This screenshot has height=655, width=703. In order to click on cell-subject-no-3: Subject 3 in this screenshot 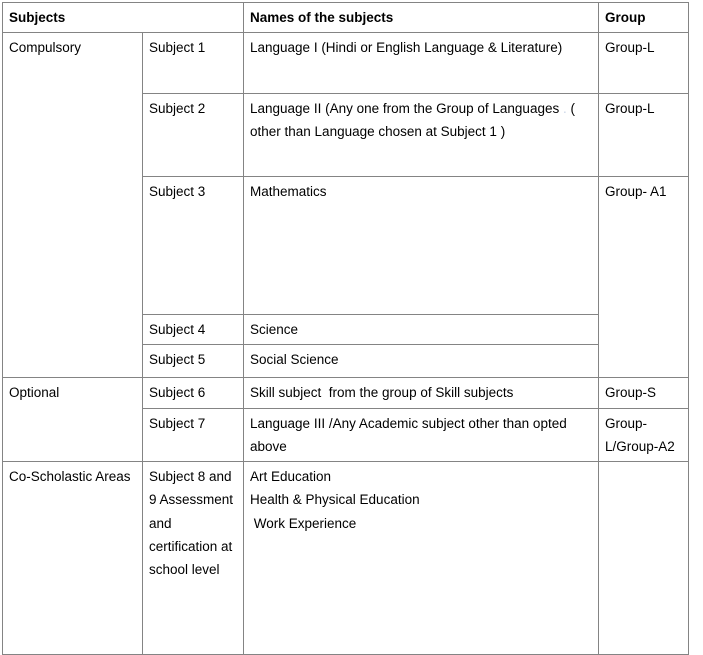, I will do `click(193, 246)`.